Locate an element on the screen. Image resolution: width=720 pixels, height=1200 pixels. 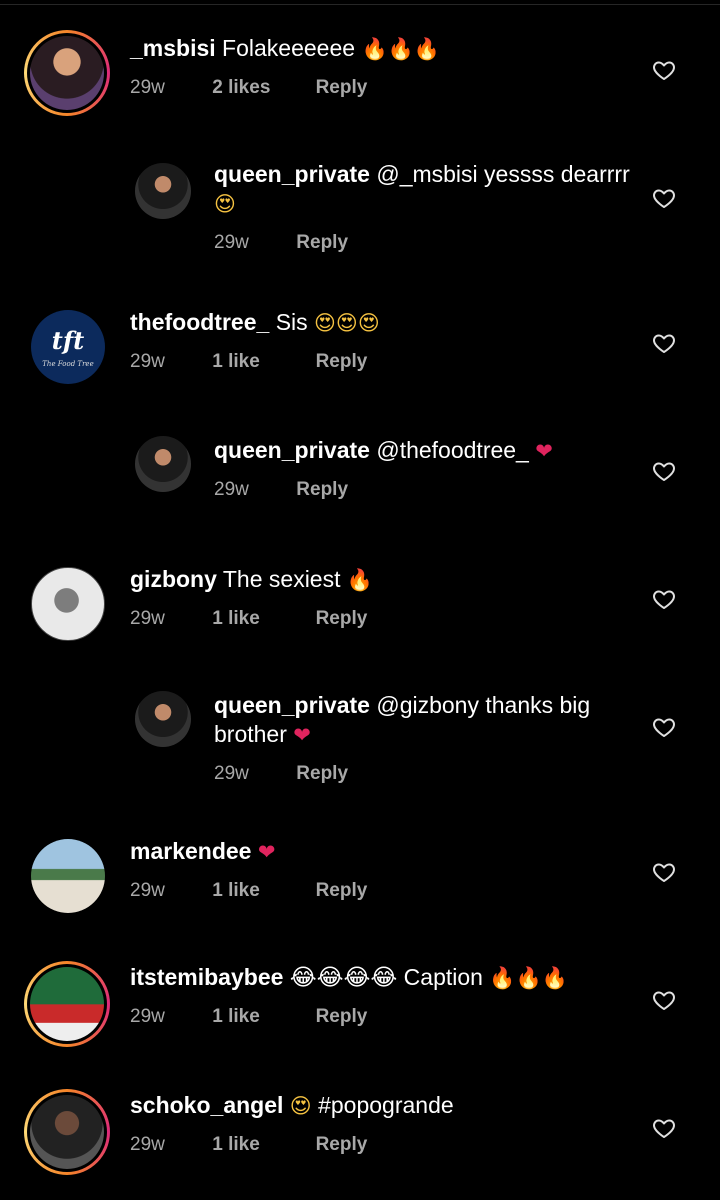
comment-username: schoko_angel is located at coordinates (206, 1105).